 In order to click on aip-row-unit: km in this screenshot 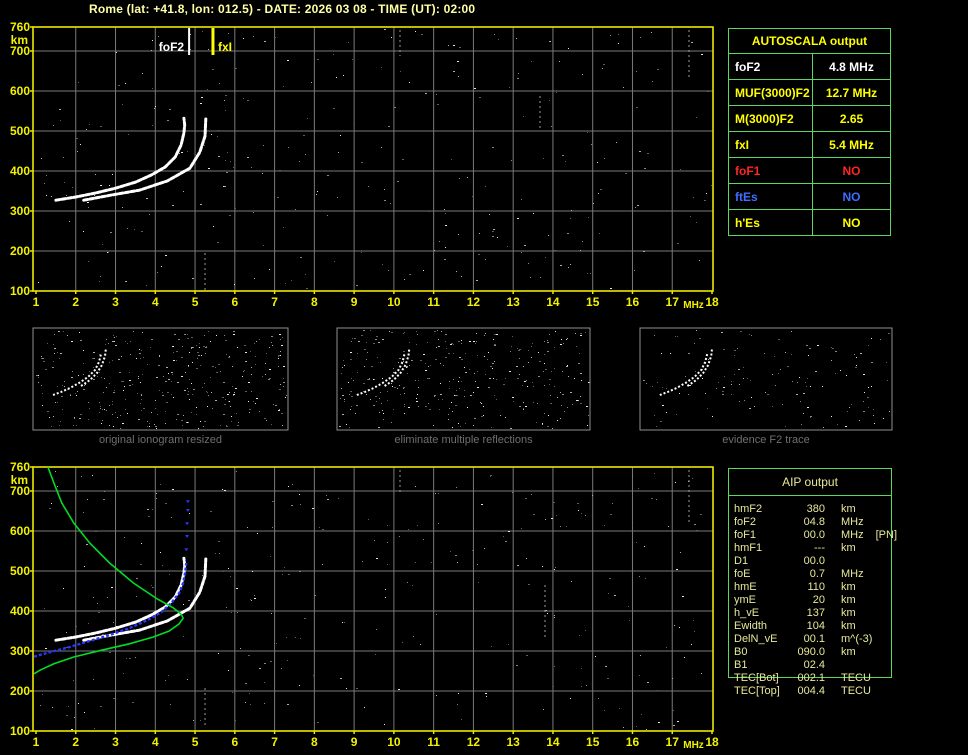, I will do `click(848, 613)`.